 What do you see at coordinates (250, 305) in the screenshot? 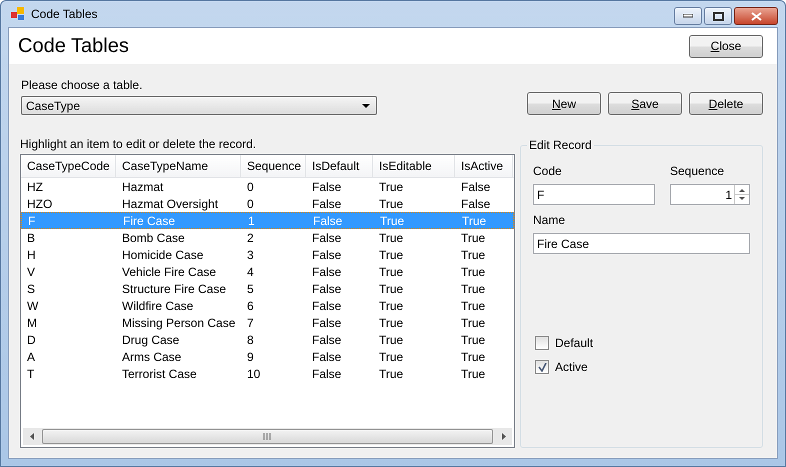
I see `table-cell-text: 6` at bounding box center [250, 305].